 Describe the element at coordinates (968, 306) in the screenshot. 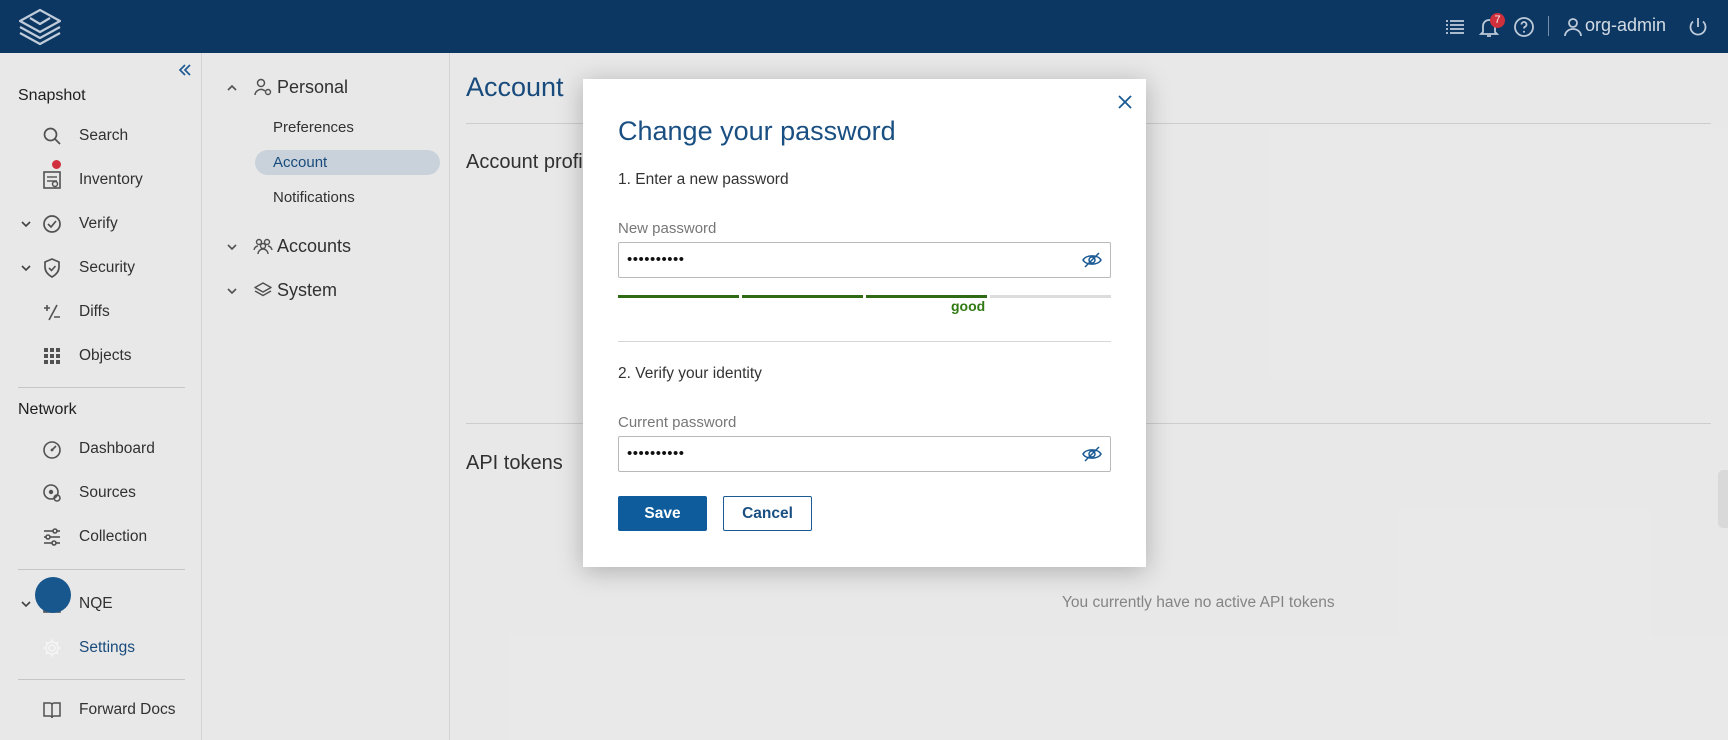

I see `password-strength-label: good` at that location.